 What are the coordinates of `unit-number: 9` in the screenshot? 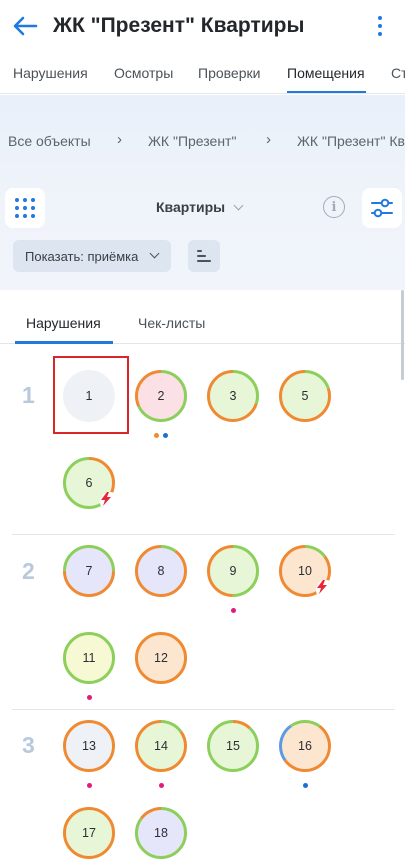 It's located at (233, 571).